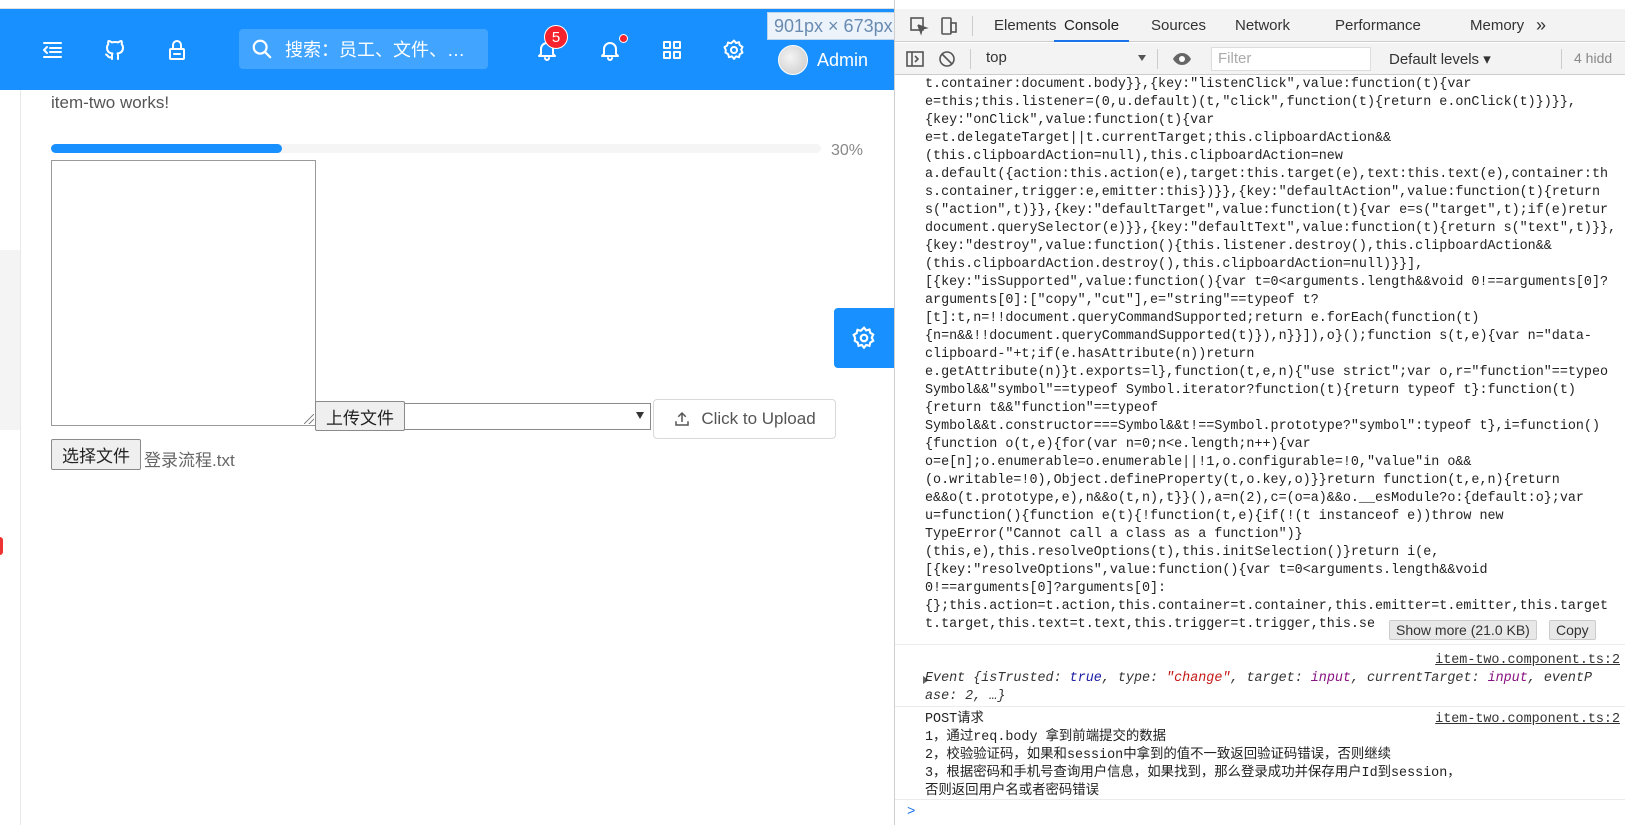  I want to click on message-line: 1，通过req.body 拿到前端提交的数据, so click(1046, 737).